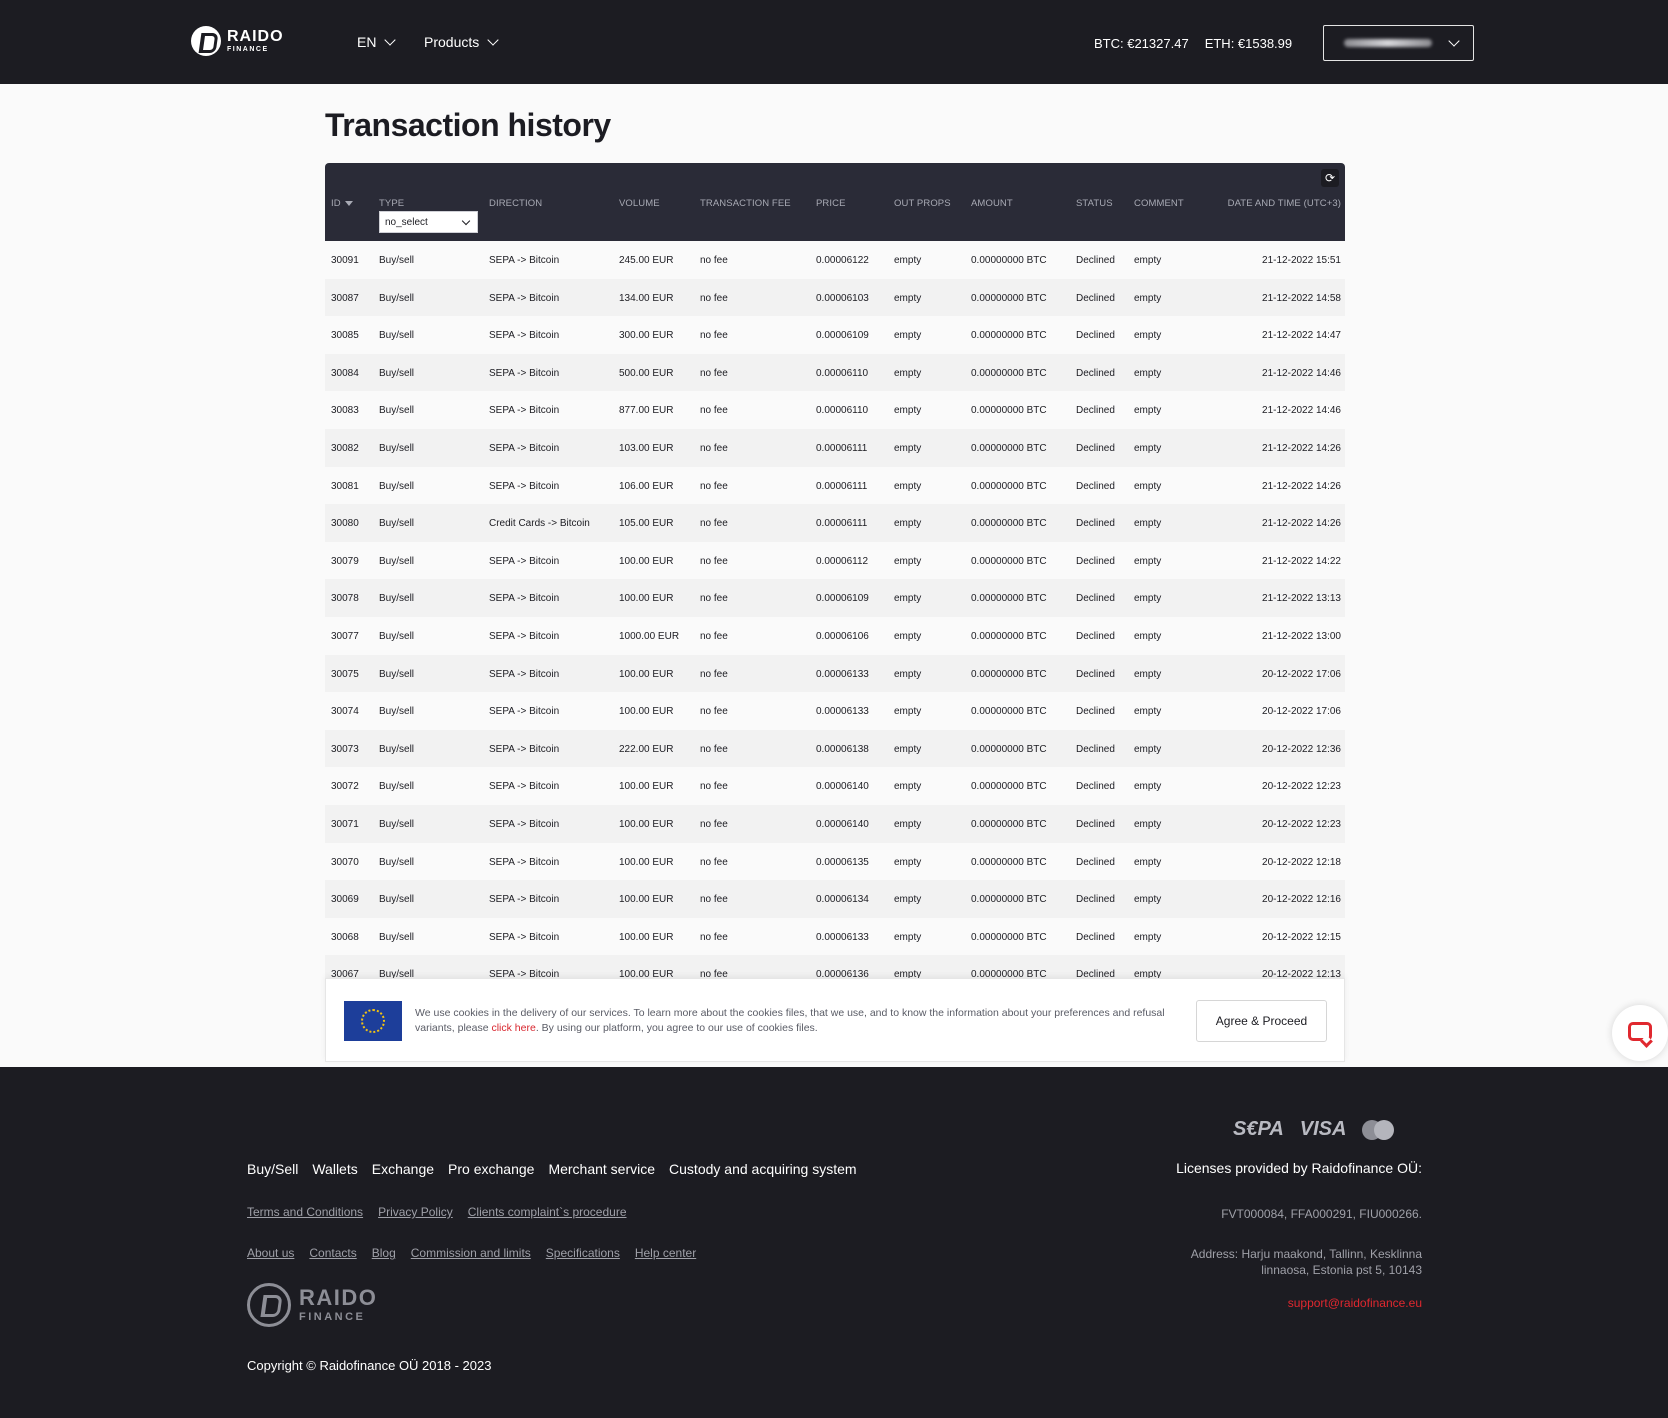 This screenshot has width=1668, height=1418. Describe the element at coordinates (842, 260) in the screenshot. I see `cell-price: 0.00006122` at that location.